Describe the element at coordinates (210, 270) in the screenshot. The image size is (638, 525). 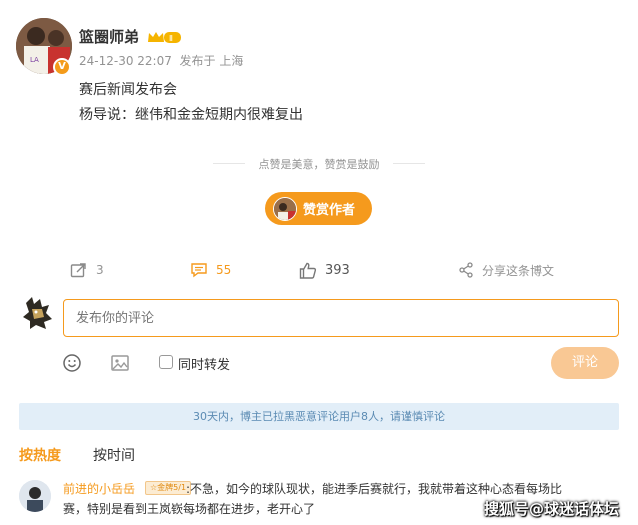
I see `comment-button: 55` at that location.